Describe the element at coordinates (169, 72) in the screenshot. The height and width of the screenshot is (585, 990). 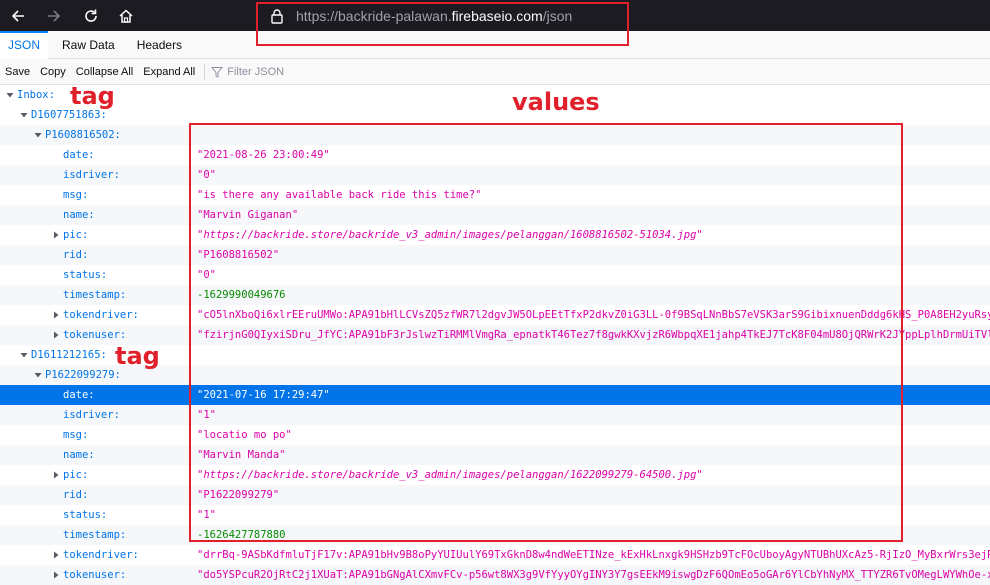
I see `expand-all-button: Expand All` at that location.